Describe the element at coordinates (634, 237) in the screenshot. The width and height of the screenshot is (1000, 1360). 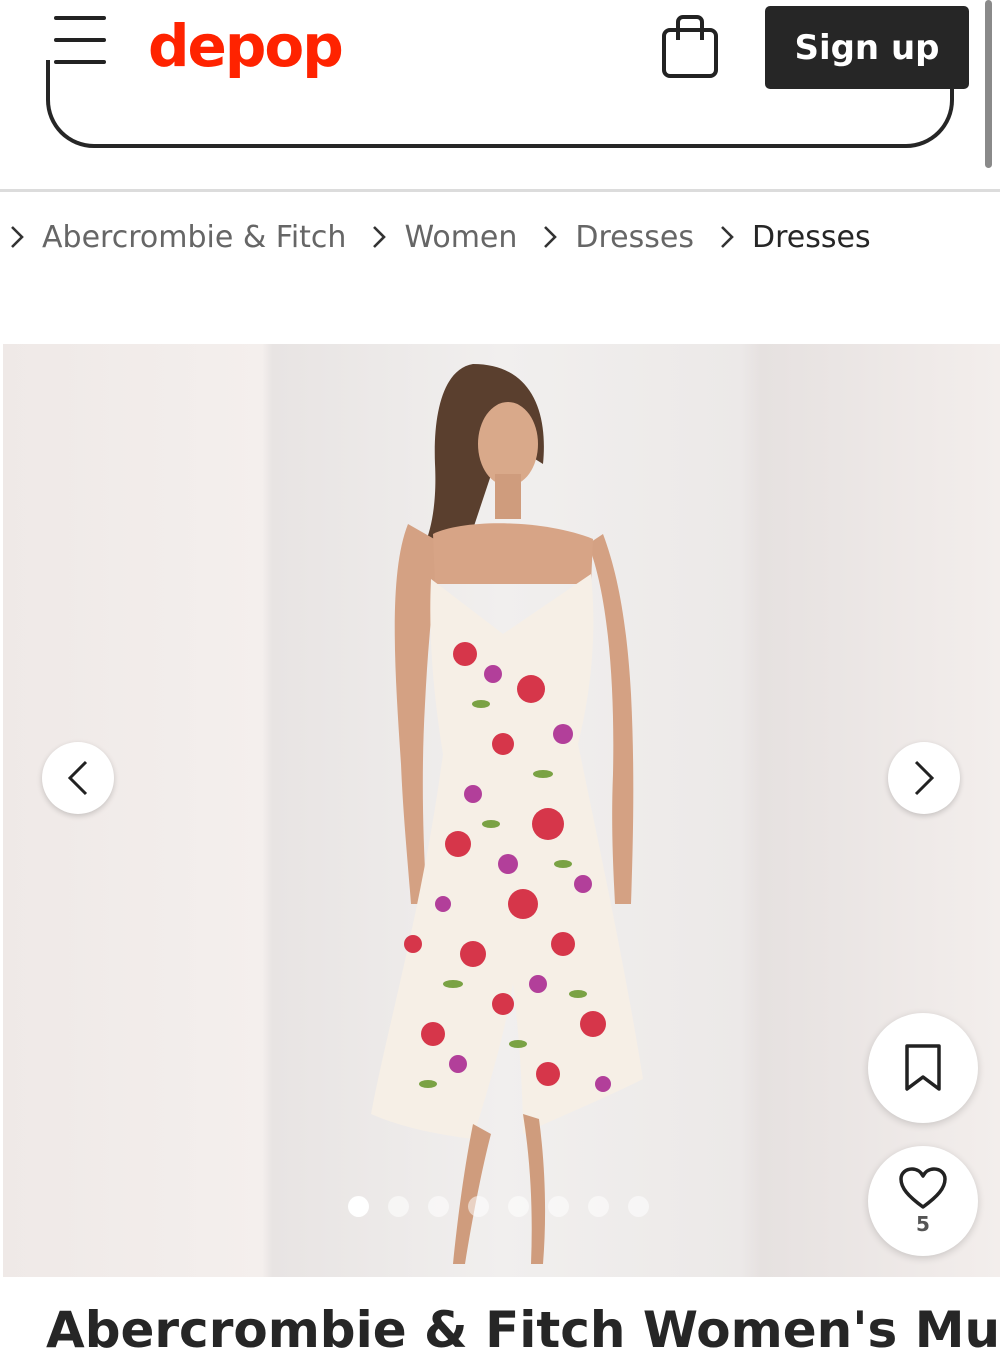
I see `breadcrumb-dresses-link: Dresses` at that location.